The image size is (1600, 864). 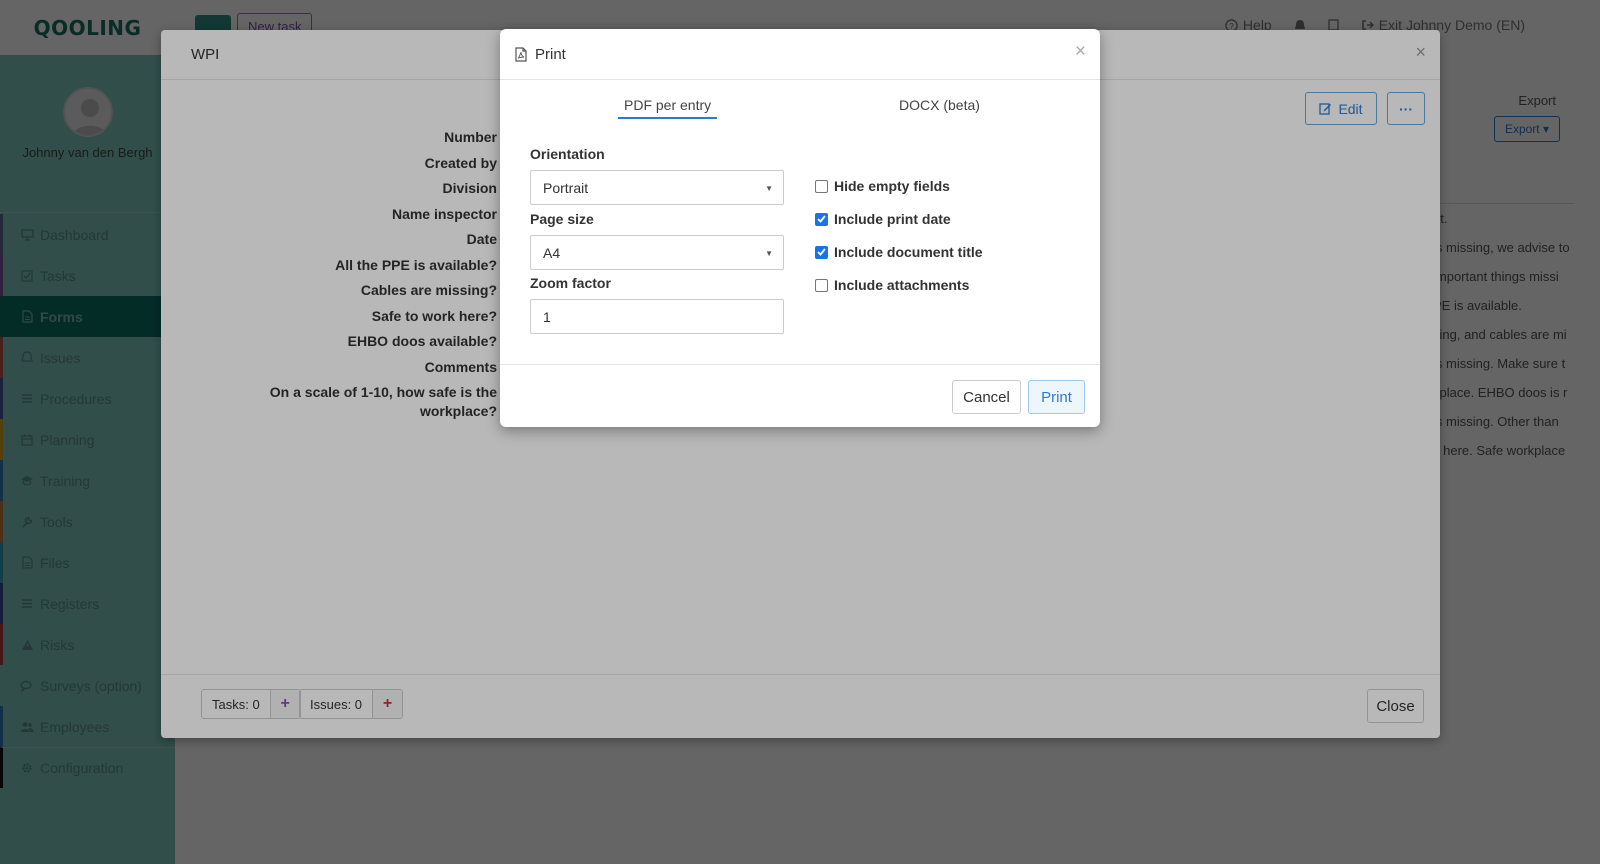 I want to click on page-size-label: Page size, so click(x=562, y=219).